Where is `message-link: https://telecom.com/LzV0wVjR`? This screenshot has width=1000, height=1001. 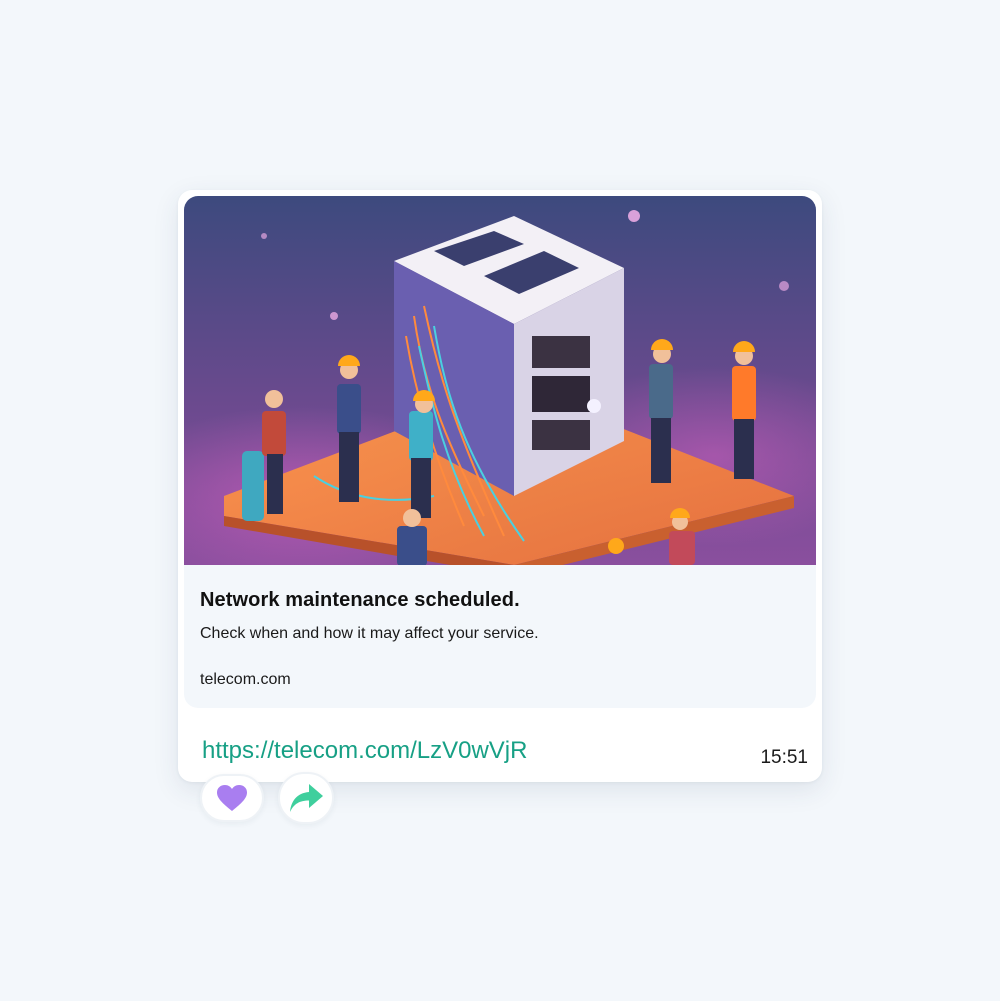
message-link: https://telecom.com/LzV0wVjR is located at coordinates (364, 751).